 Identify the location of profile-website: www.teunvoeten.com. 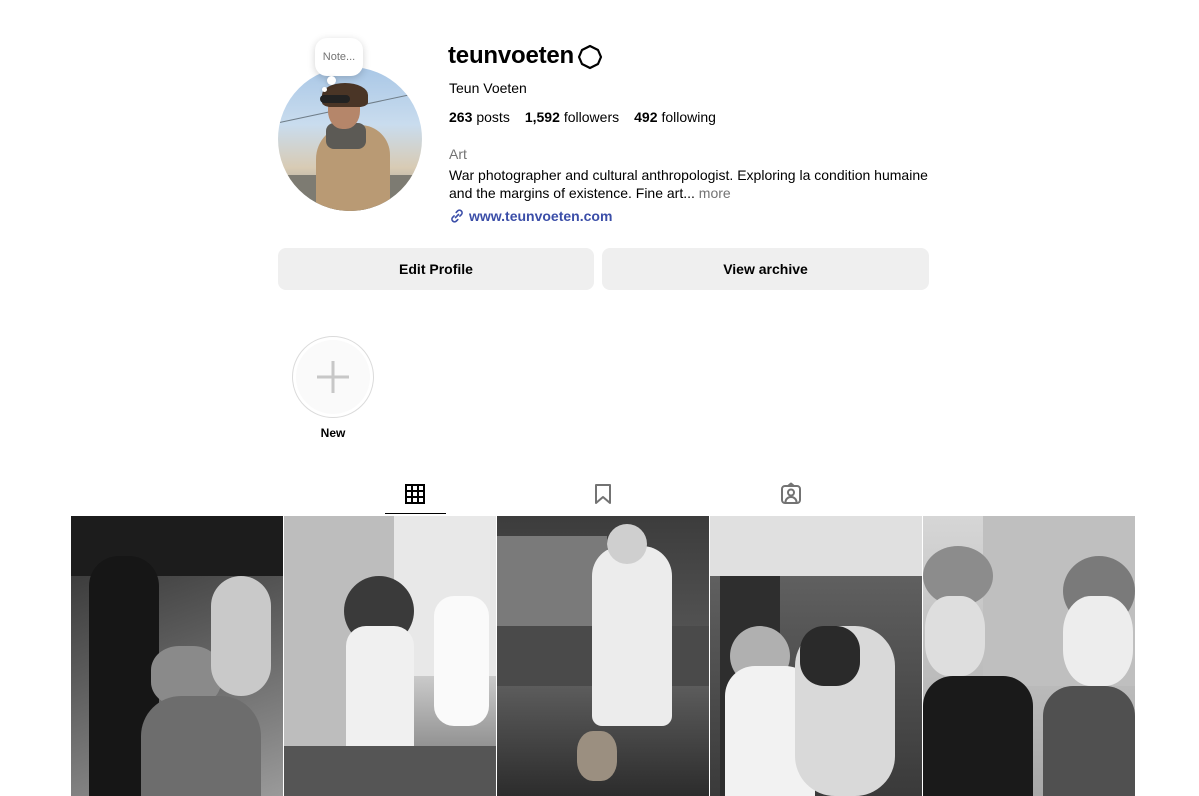
(530, 216).